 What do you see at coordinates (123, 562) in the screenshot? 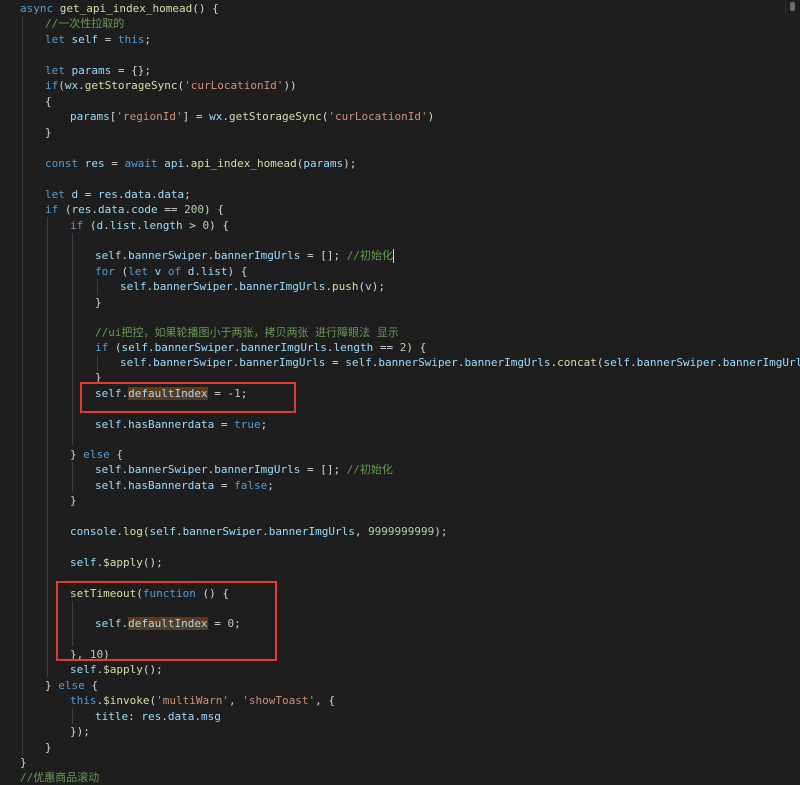
I see `code-token: $apply` at bounding box center [123, 562].